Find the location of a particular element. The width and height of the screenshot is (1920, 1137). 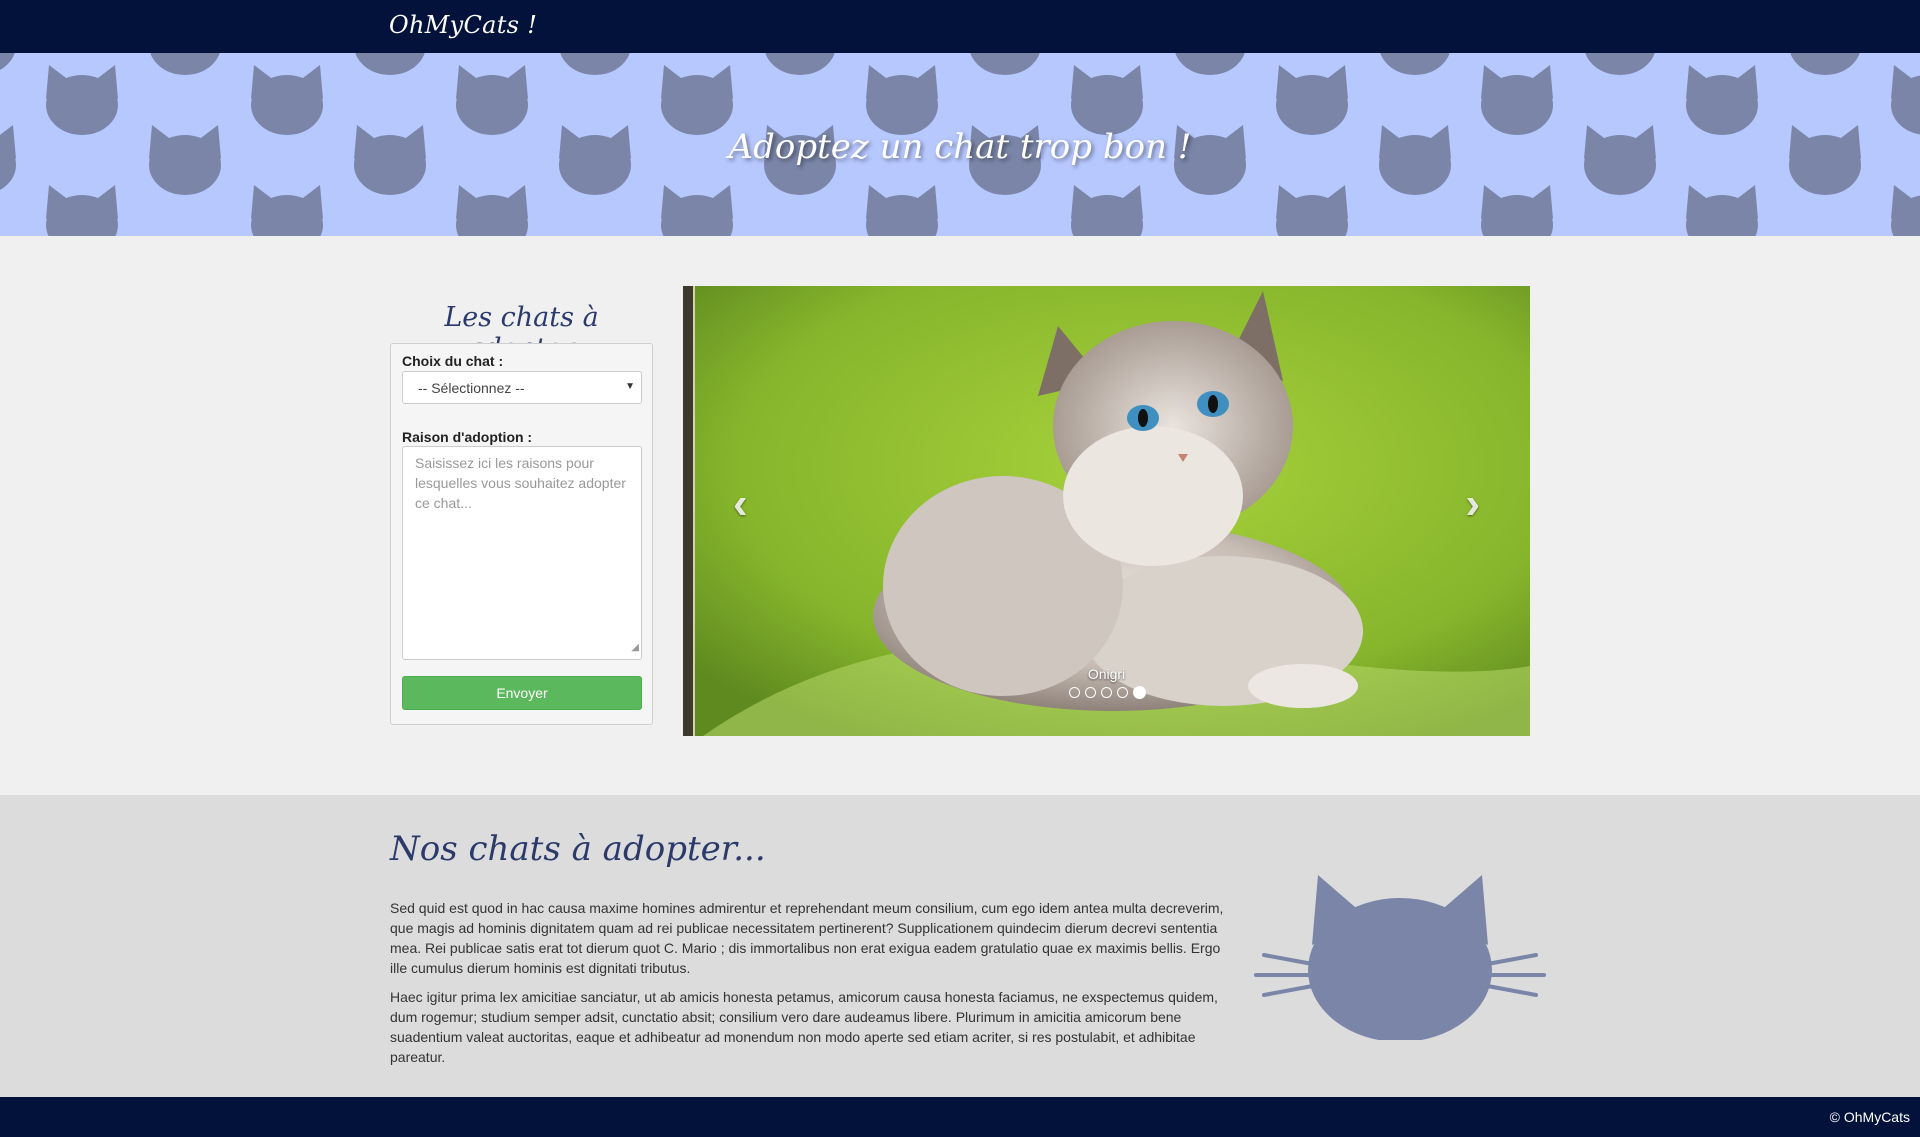

carousel-indicator-active is located at coordinates (1139, 692).